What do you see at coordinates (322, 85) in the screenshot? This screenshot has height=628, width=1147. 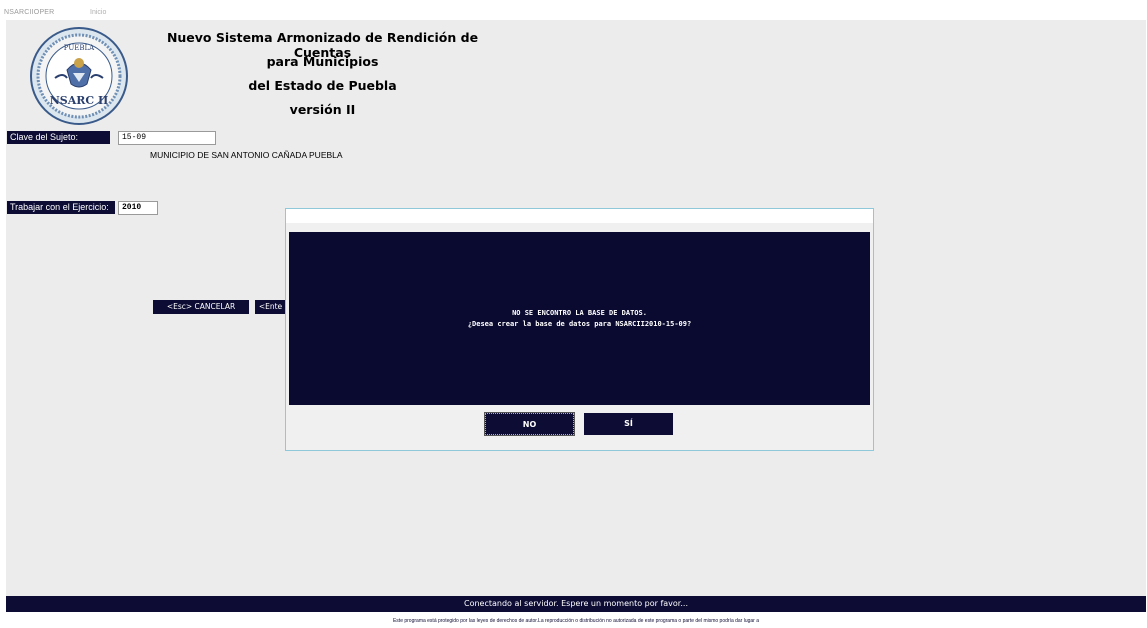 I see `title-line-3: del Estado de Puebla` at bounding box center [322, 85].